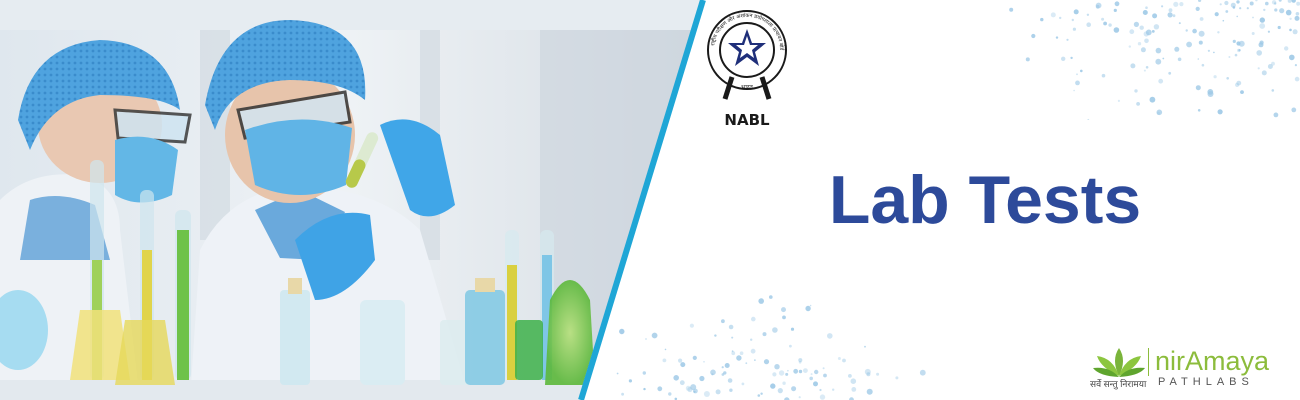  Describe the element at coordinates (1190, 367) in the screenshot. I see `niramaya-logo: nirAmaya PATHLABS सर्वे सन्तु निरामया` at that location.